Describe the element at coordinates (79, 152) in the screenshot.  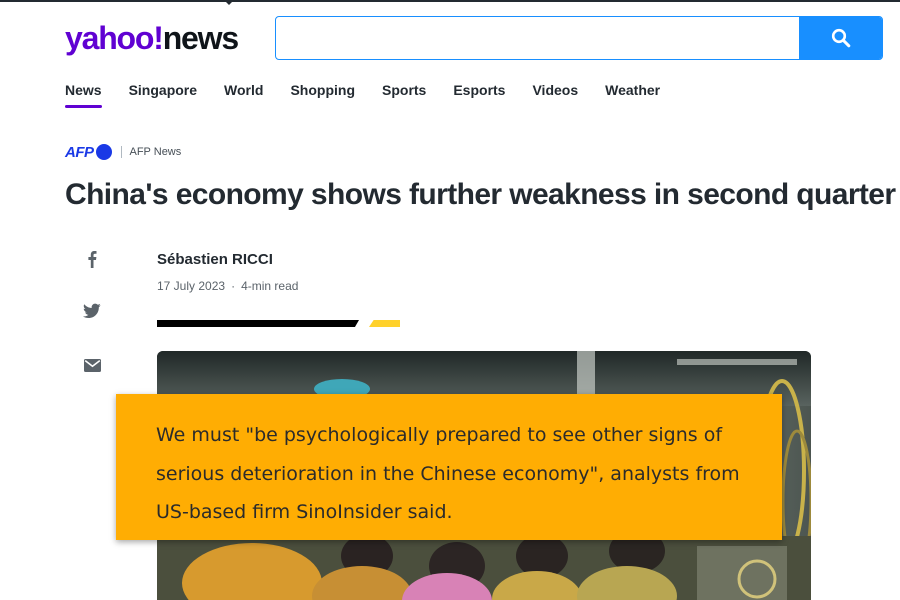
I see `afp-logo-text: AFP` at that location.